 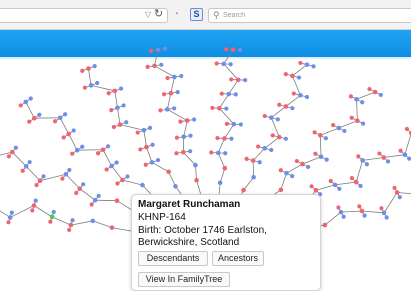 I want to click on view-in-familytree-button: View In FamilyTree, so click(x=184, y=279).